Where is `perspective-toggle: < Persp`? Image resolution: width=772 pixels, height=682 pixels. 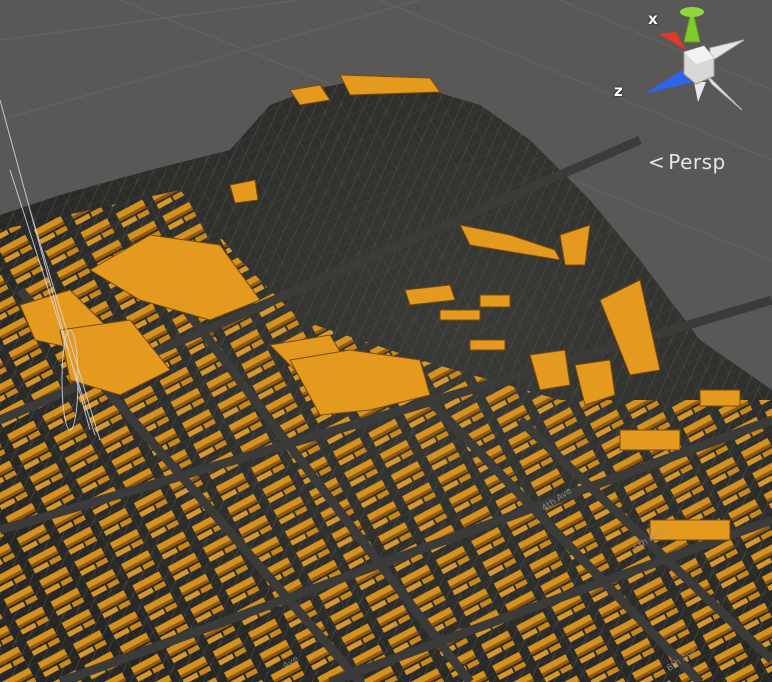 perspective-toggle: < Persp is located at coordinates (687, 162).